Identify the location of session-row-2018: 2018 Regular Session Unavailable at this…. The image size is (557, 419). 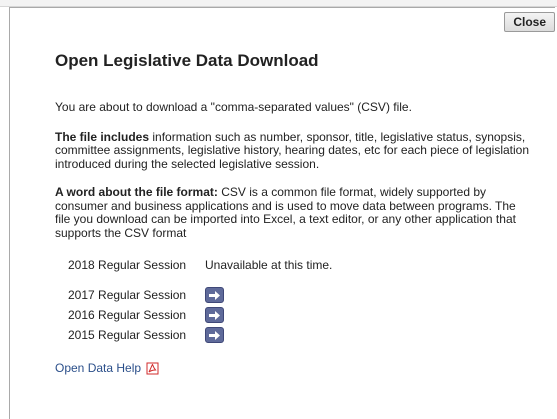
(300, 265).